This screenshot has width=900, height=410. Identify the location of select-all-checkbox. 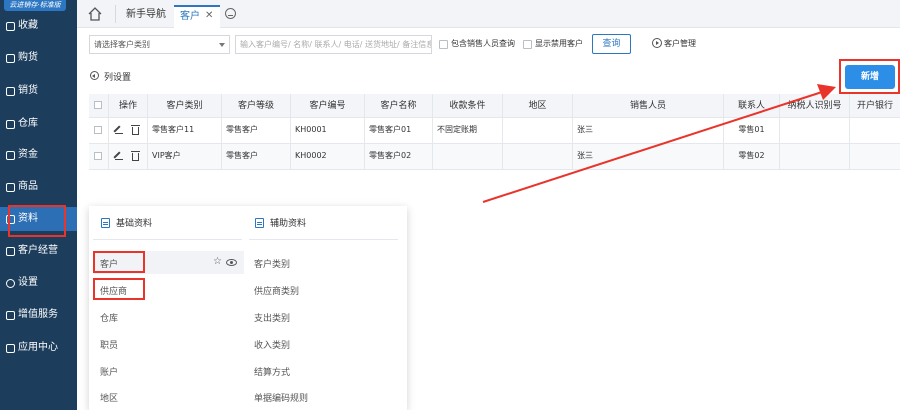
(98, 105).